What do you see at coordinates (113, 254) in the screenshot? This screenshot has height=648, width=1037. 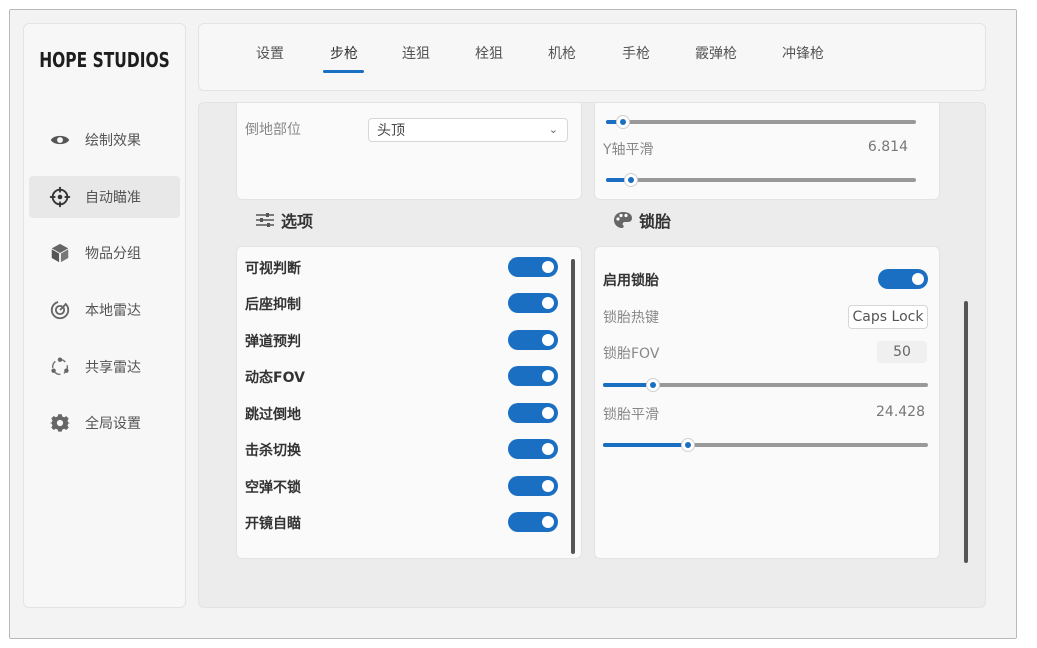 I see `sidebar-item-label: 物品分组` at bounding box center [113, 254].